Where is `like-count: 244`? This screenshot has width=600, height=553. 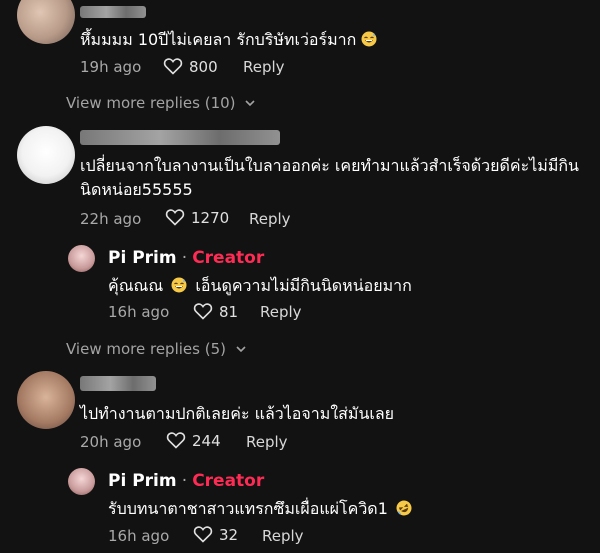
like-count: 244 is located at coordinates (206, 441).